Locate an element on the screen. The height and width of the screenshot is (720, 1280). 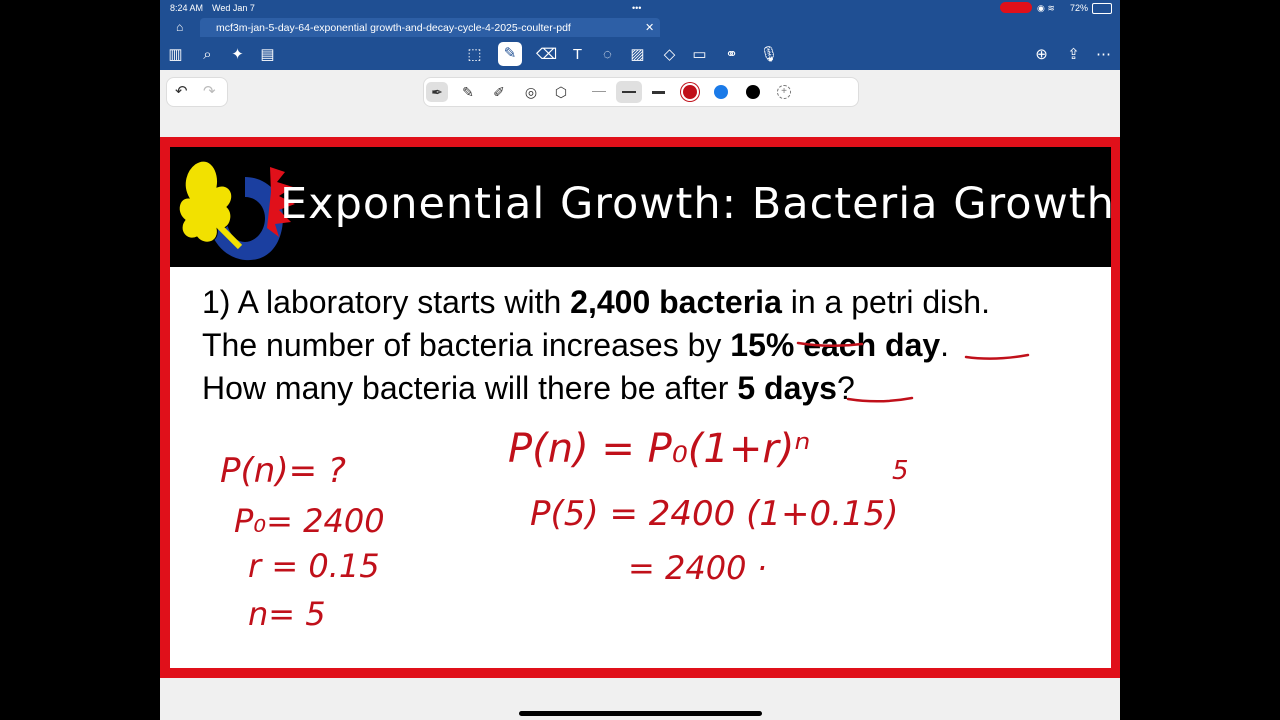
step-1: P(5) = 2400 (1+0.15) is located at coordinates (714, 514).